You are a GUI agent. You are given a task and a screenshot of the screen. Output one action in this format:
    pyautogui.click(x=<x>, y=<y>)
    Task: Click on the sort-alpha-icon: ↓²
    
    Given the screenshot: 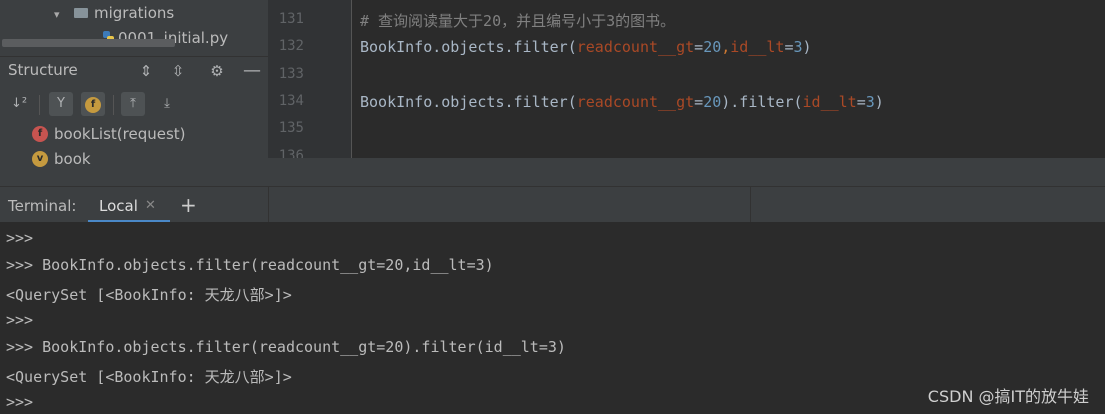 What is the action you would take?
    pyautogui.click(x=19, y=104)
    